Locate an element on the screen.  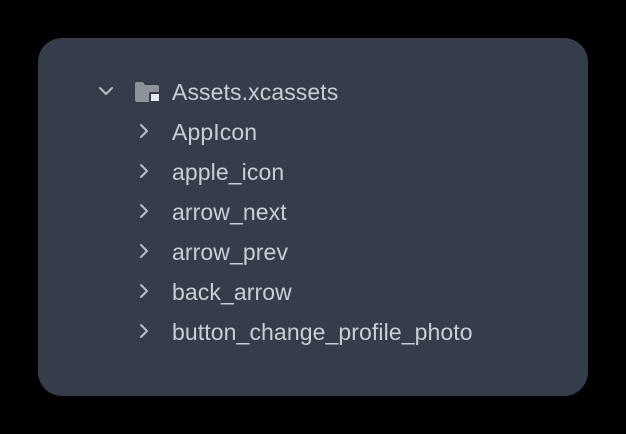
tree-row-appicon: AppIcon is located at coordinates (313, 131).